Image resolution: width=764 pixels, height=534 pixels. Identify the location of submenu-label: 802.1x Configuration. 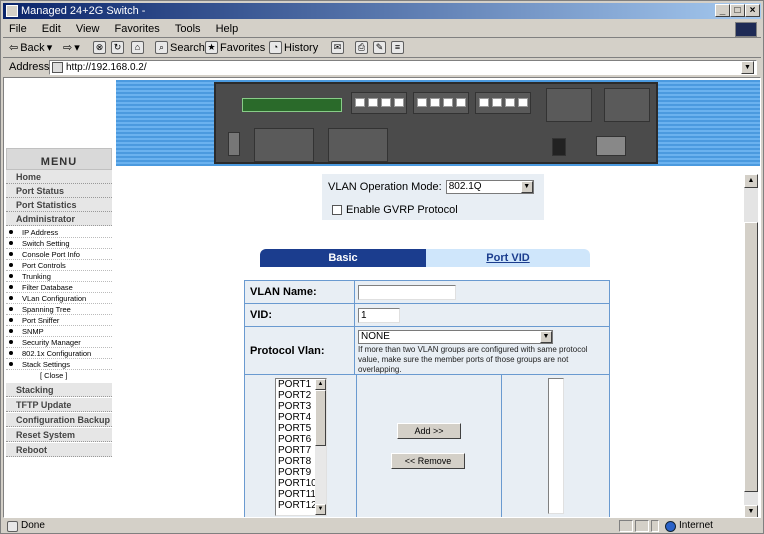
(57, 353).